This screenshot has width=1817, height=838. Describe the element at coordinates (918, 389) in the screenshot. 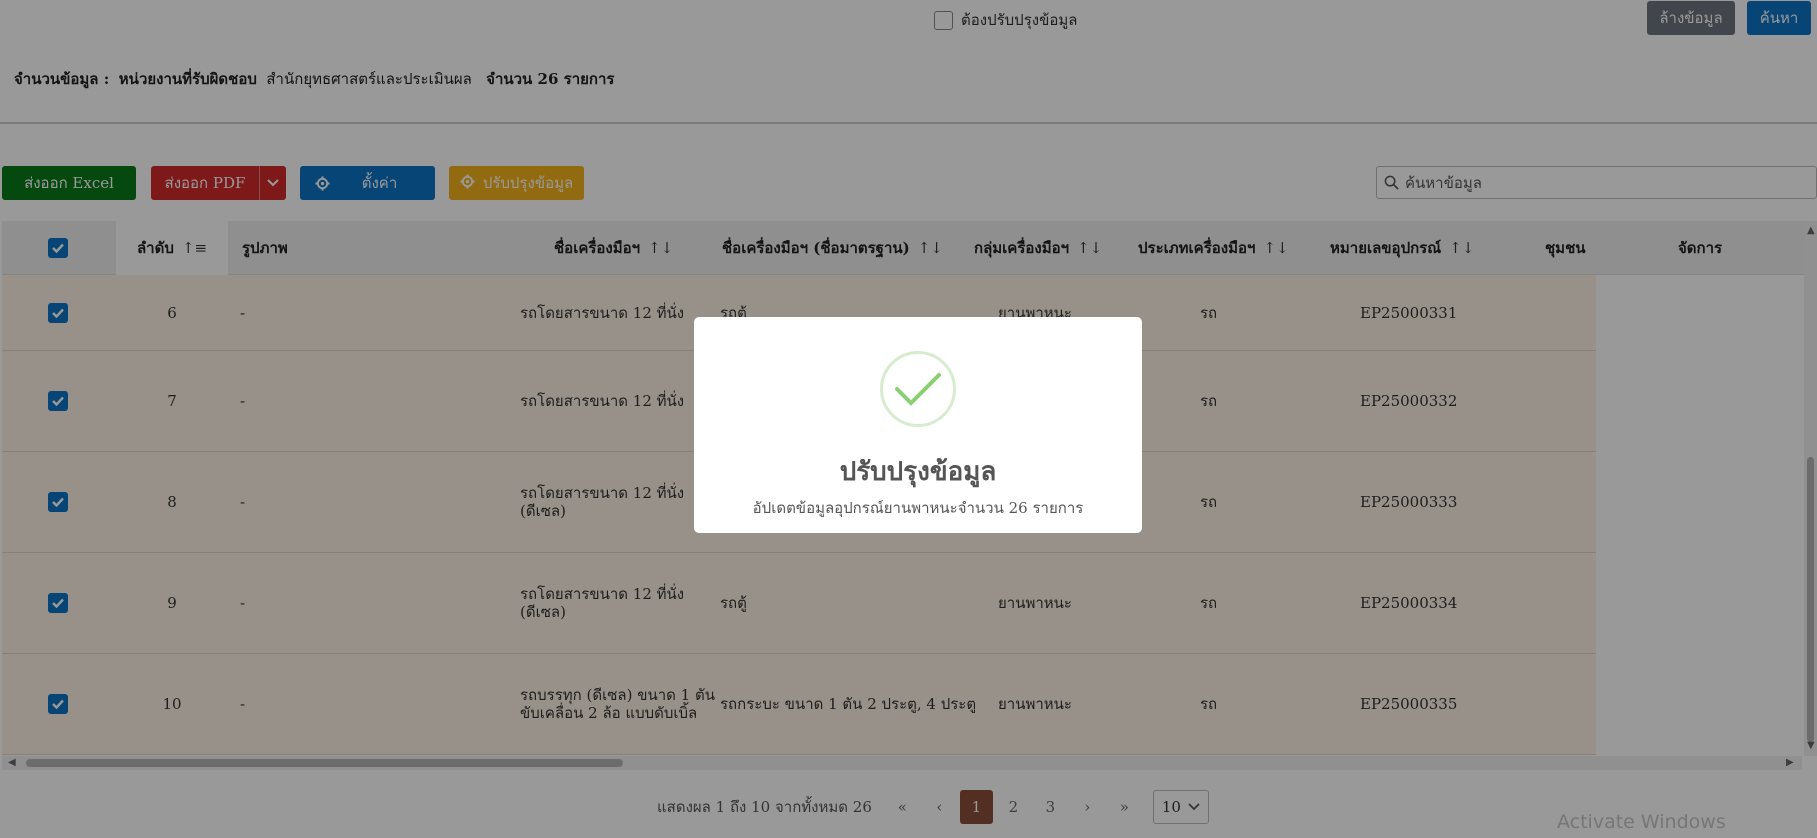

I see `check-circle-icon` at that location.